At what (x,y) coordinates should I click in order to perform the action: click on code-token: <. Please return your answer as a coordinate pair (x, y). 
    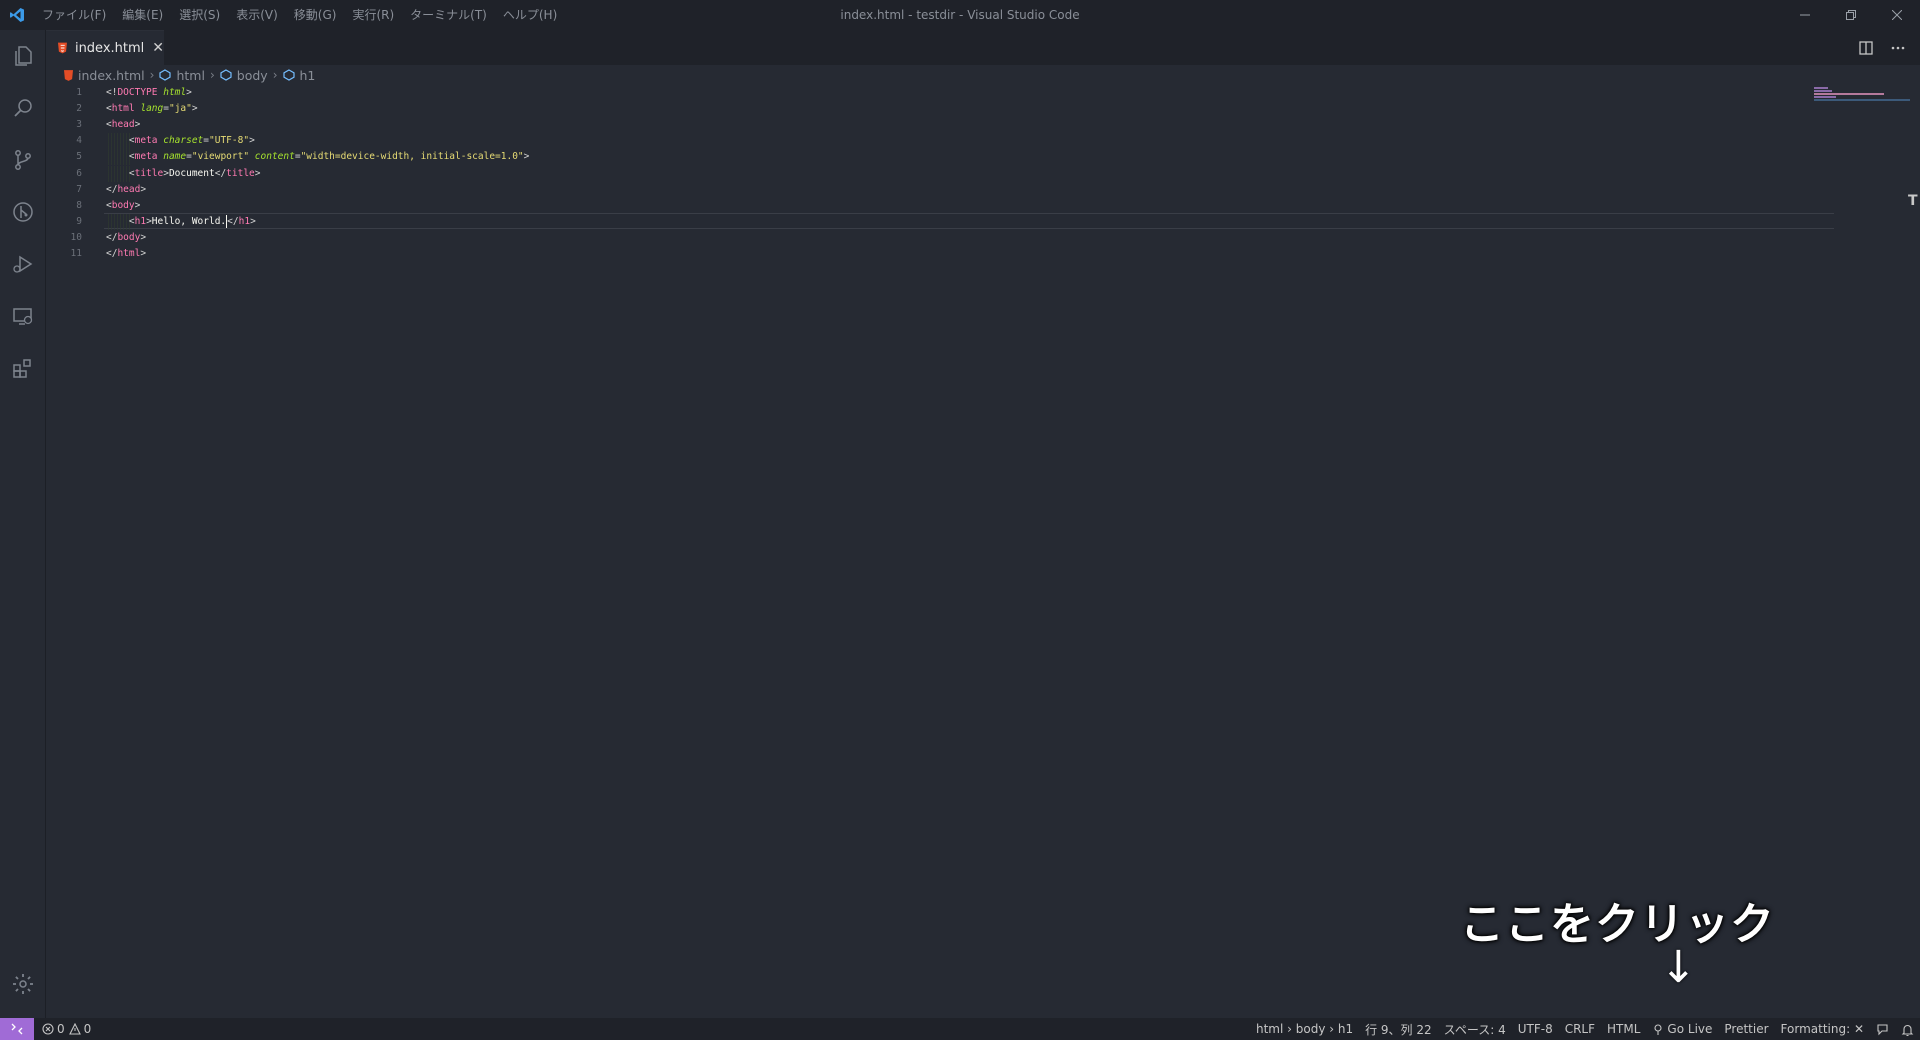
    Looking at the image, I should click on (120, 141).